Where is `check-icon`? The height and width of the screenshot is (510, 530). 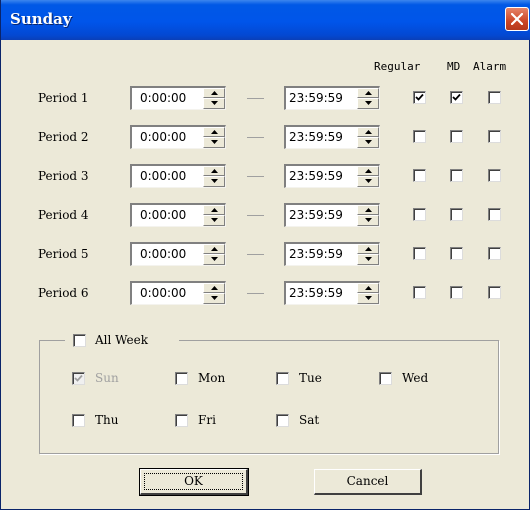 check-icon is located at coordinates (419, 97).